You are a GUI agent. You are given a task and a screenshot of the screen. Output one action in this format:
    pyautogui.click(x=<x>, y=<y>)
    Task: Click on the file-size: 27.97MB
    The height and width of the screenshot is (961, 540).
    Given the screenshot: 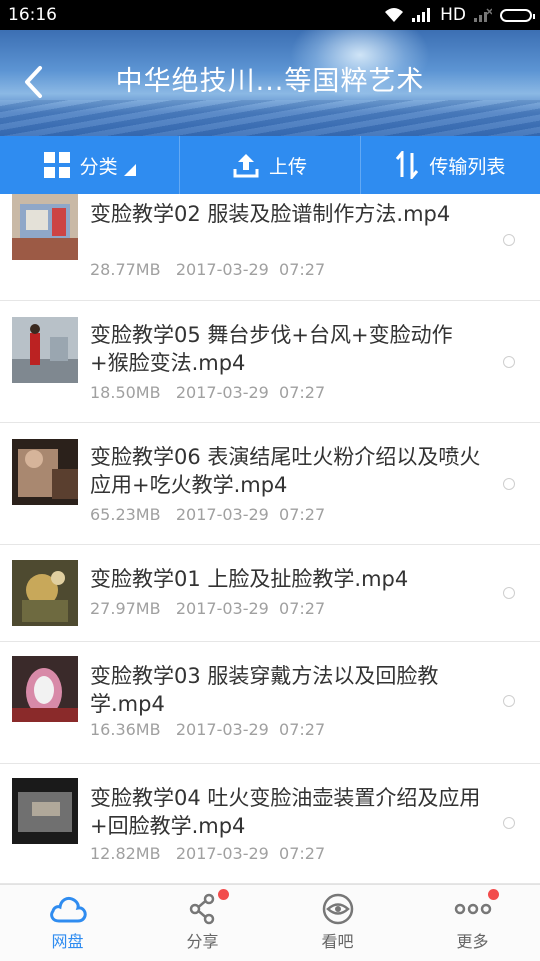 What is the action you would take?
    pyautogui.click(x=125, y=608)
    